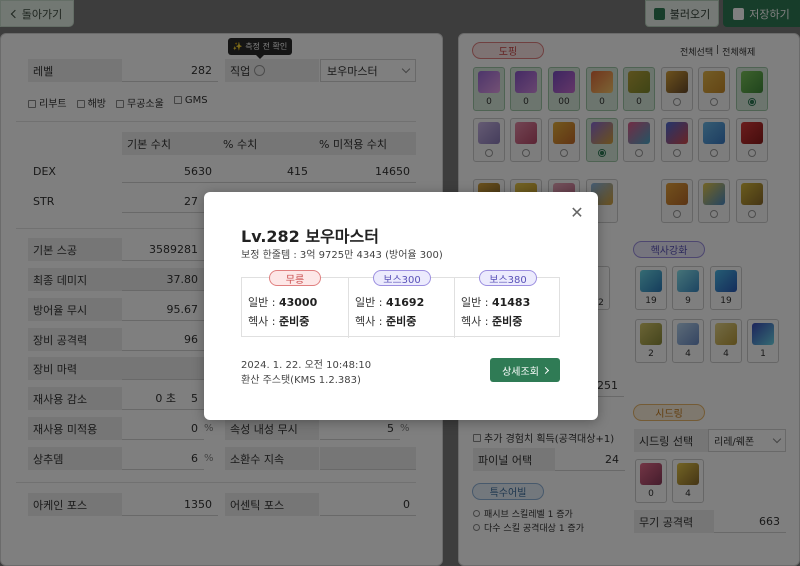 This screenshot has width=800, height=566. I want to click on normal-line: 일반 : 41692, so click(389, 302).